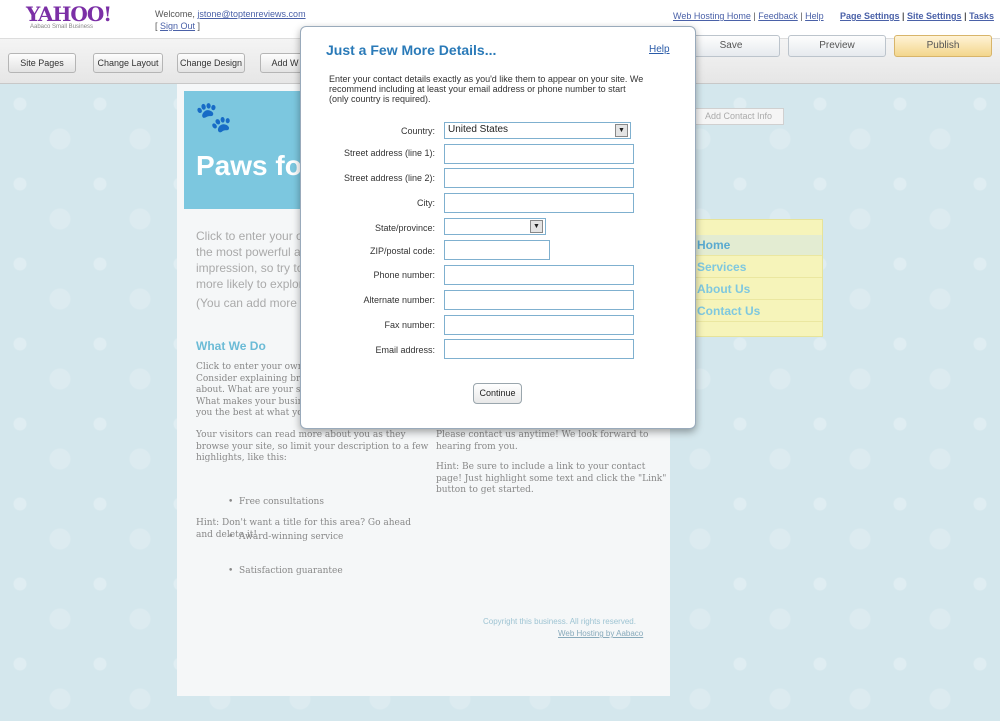 Image resolution: width=1000 pixels, height=721 pixels. What do you see at coordinates (837, 46) in the screenshot?
I see `preview-button: Preview` at bounding box center [837, 46].